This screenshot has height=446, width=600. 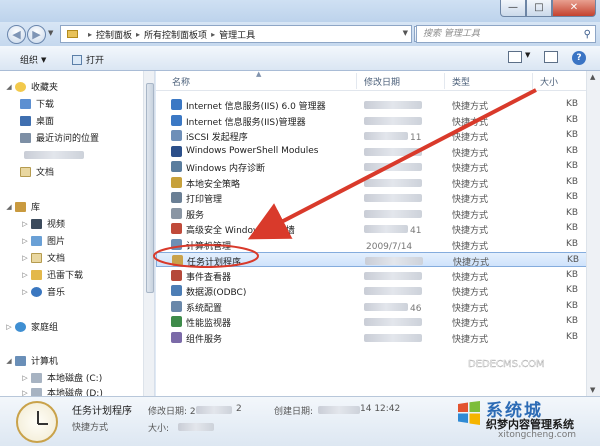 What do you see at coordinates (579, 58) in the screenshot?
I see `help-button: ?` at bounding box center [579, 58].